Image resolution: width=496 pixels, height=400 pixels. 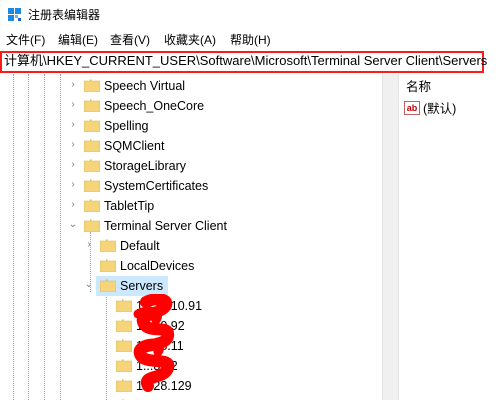 I want to click on tree-node: › Default, so click(x=184, y=246).